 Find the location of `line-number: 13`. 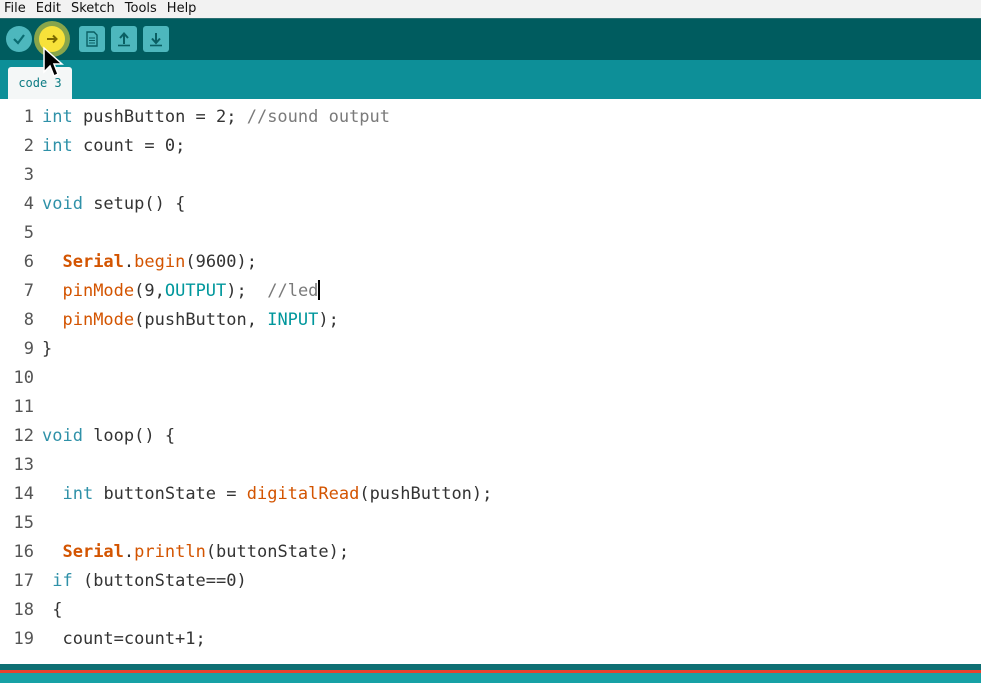

line-number: 13 is located at coordinates (23, 465).